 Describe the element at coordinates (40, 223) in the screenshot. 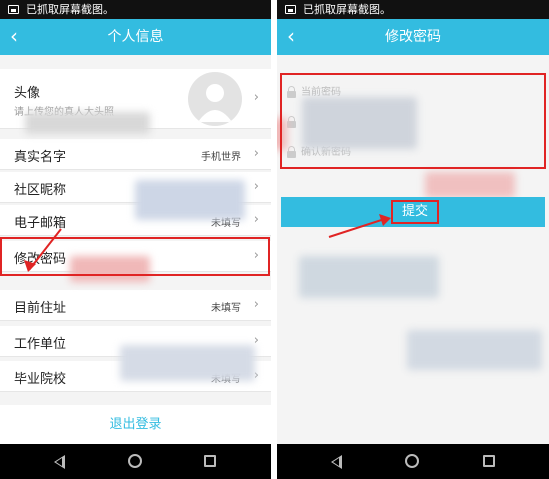

I see `row-label: 电子邮箱` at that location.